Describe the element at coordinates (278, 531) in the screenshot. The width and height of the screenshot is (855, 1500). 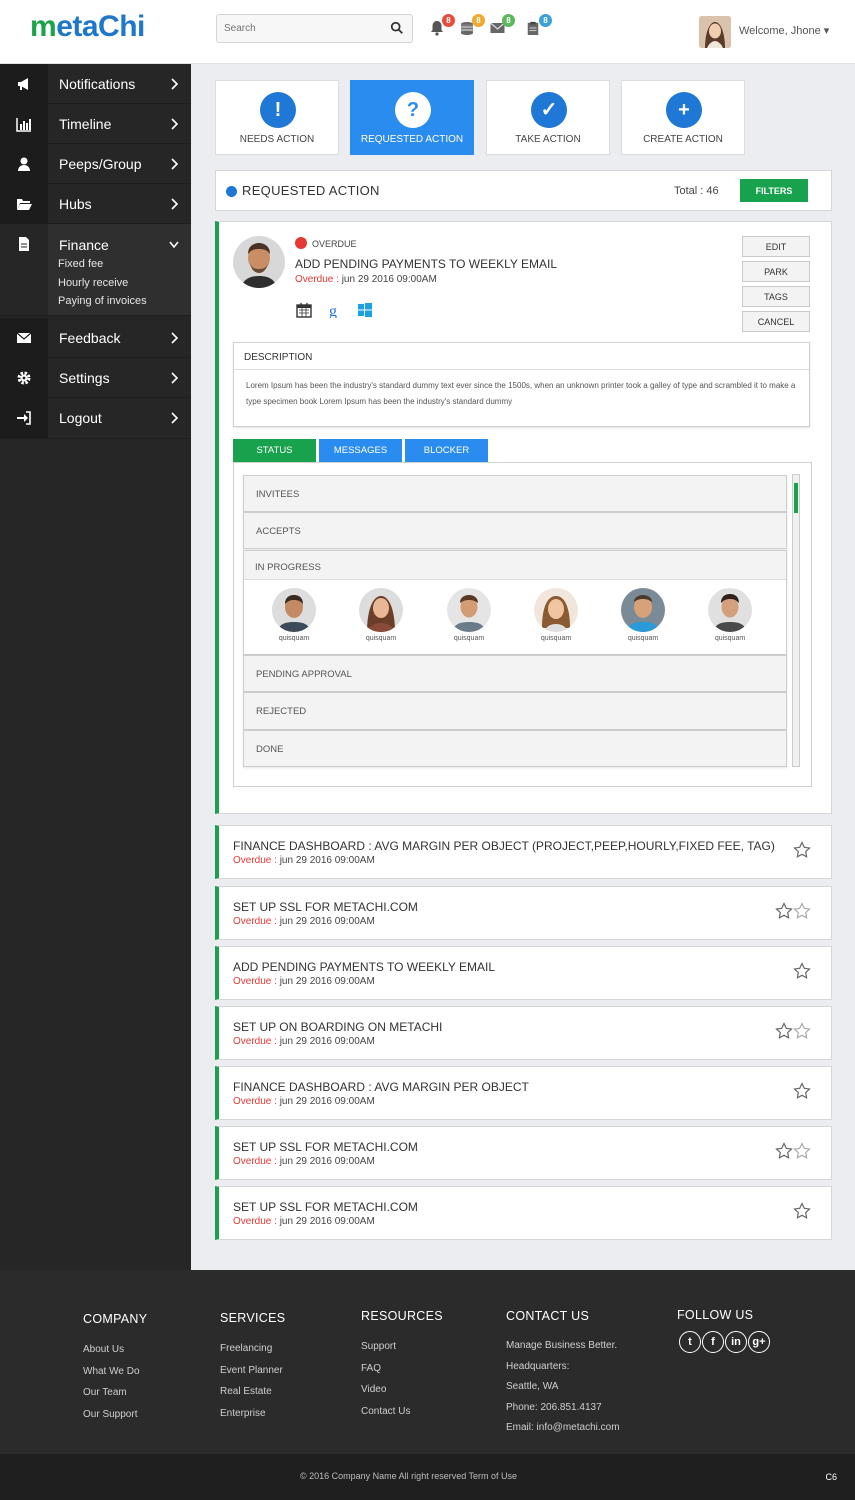
I see `row-label: ACCEPTS` at that location.